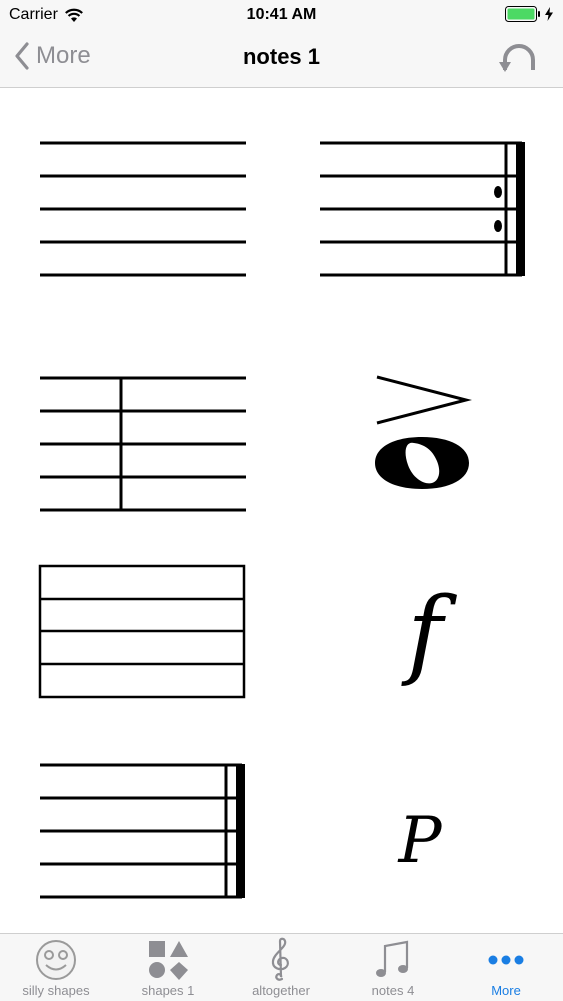  Describe the element at coordinates (143, 208) in the screenshot. I see `staff-symbol` at that location.